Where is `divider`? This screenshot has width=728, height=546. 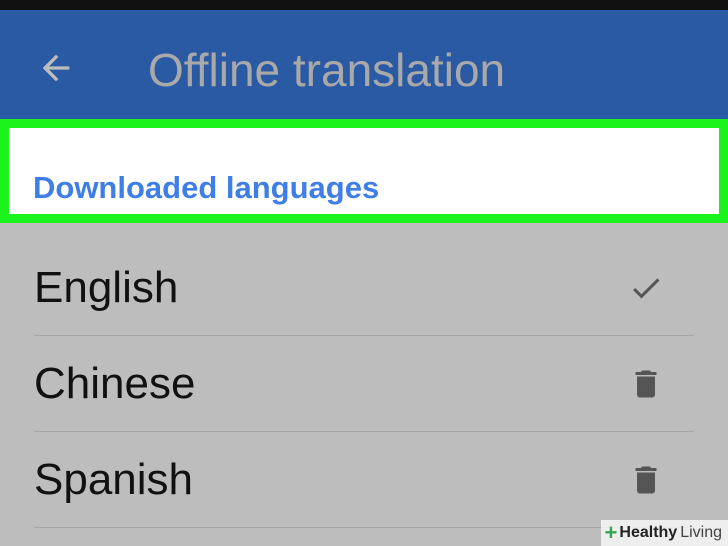
divider is located at coordinates (364, 527).